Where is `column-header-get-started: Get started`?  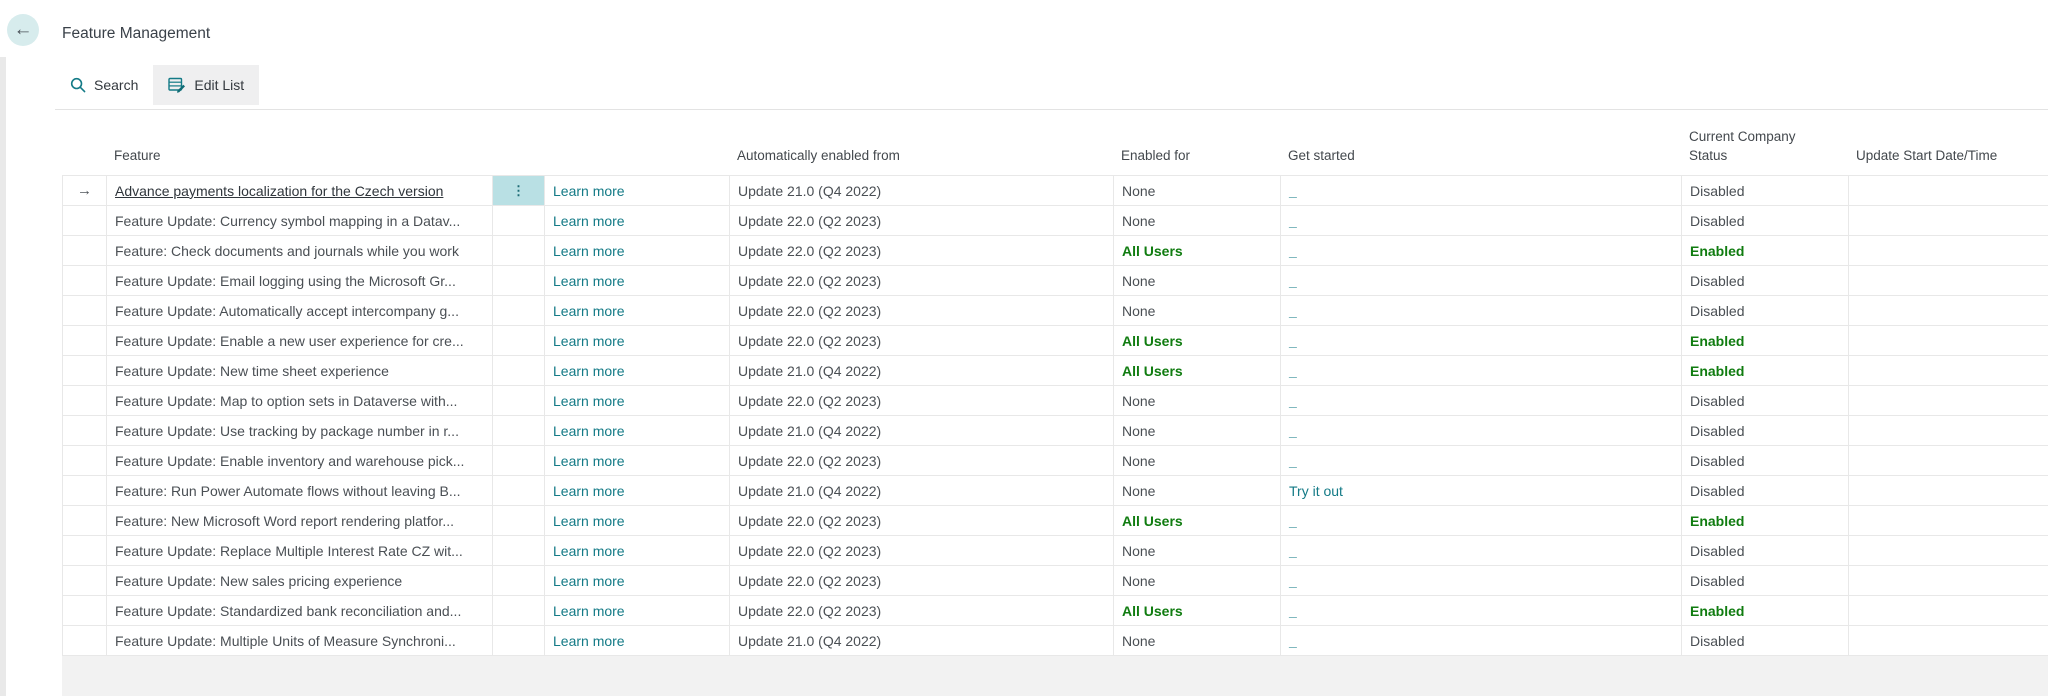 column-header-get-started: Get started is located at coordinates (1480, 142).